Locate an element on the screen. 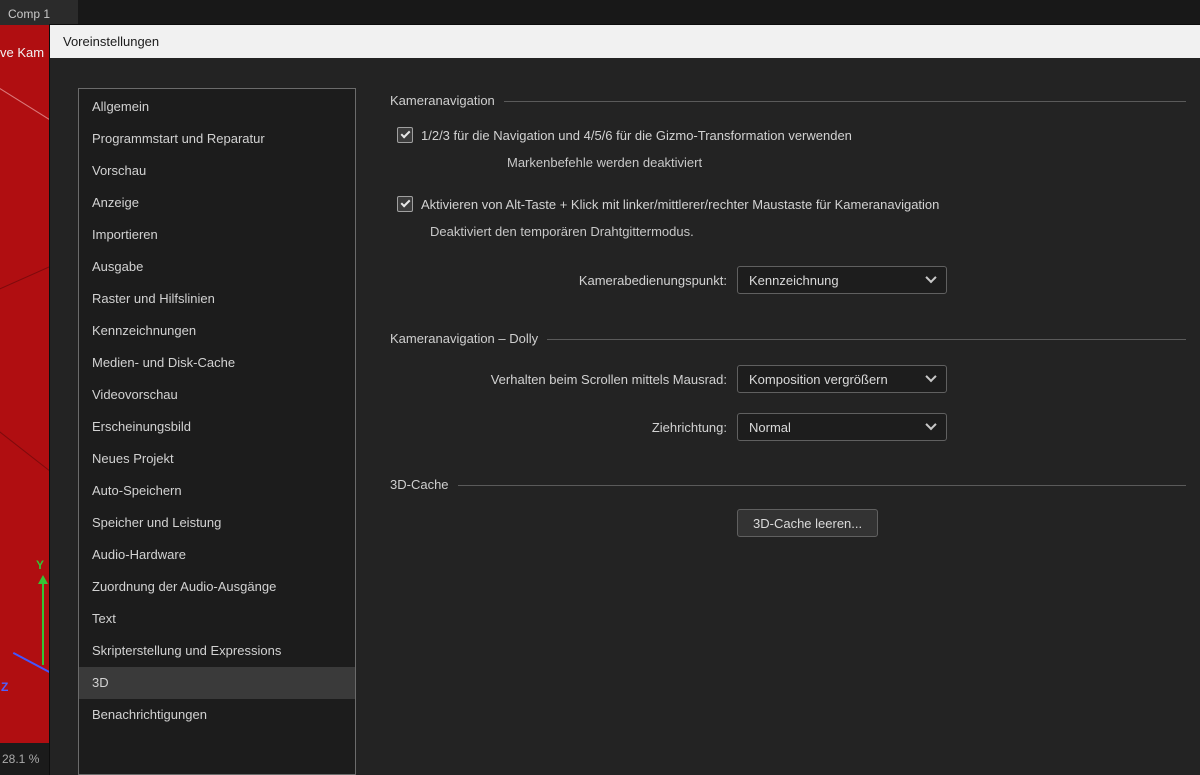 This screenshot has width=1200, height=775. sidebar-item-speicher-und-leistung: Speicher und Leistung is located at coordinates (217, 523).